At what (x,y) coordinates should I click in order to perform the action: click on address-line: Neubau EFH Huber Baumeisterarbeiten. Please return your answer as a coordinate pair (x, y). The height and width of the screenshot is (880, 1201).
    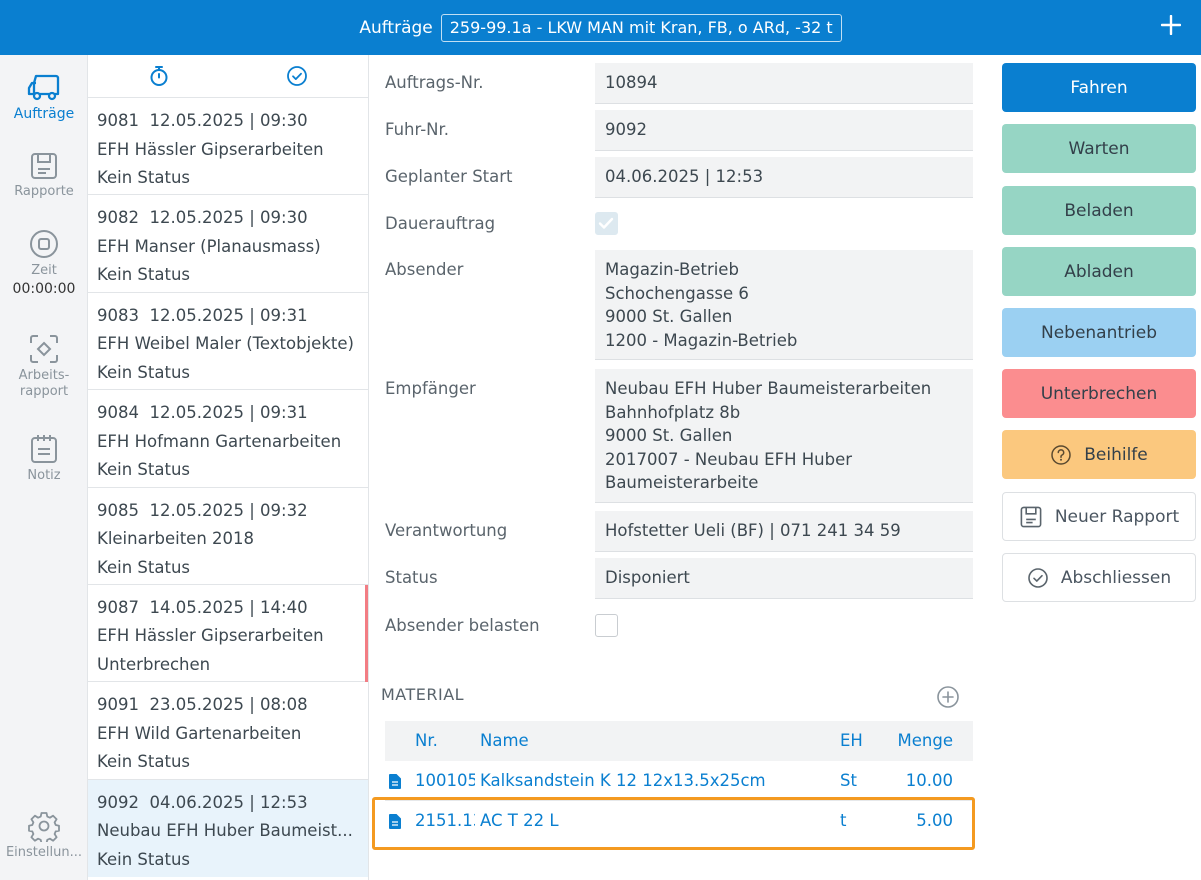
    Looking at the image, I should click on (768, 388).